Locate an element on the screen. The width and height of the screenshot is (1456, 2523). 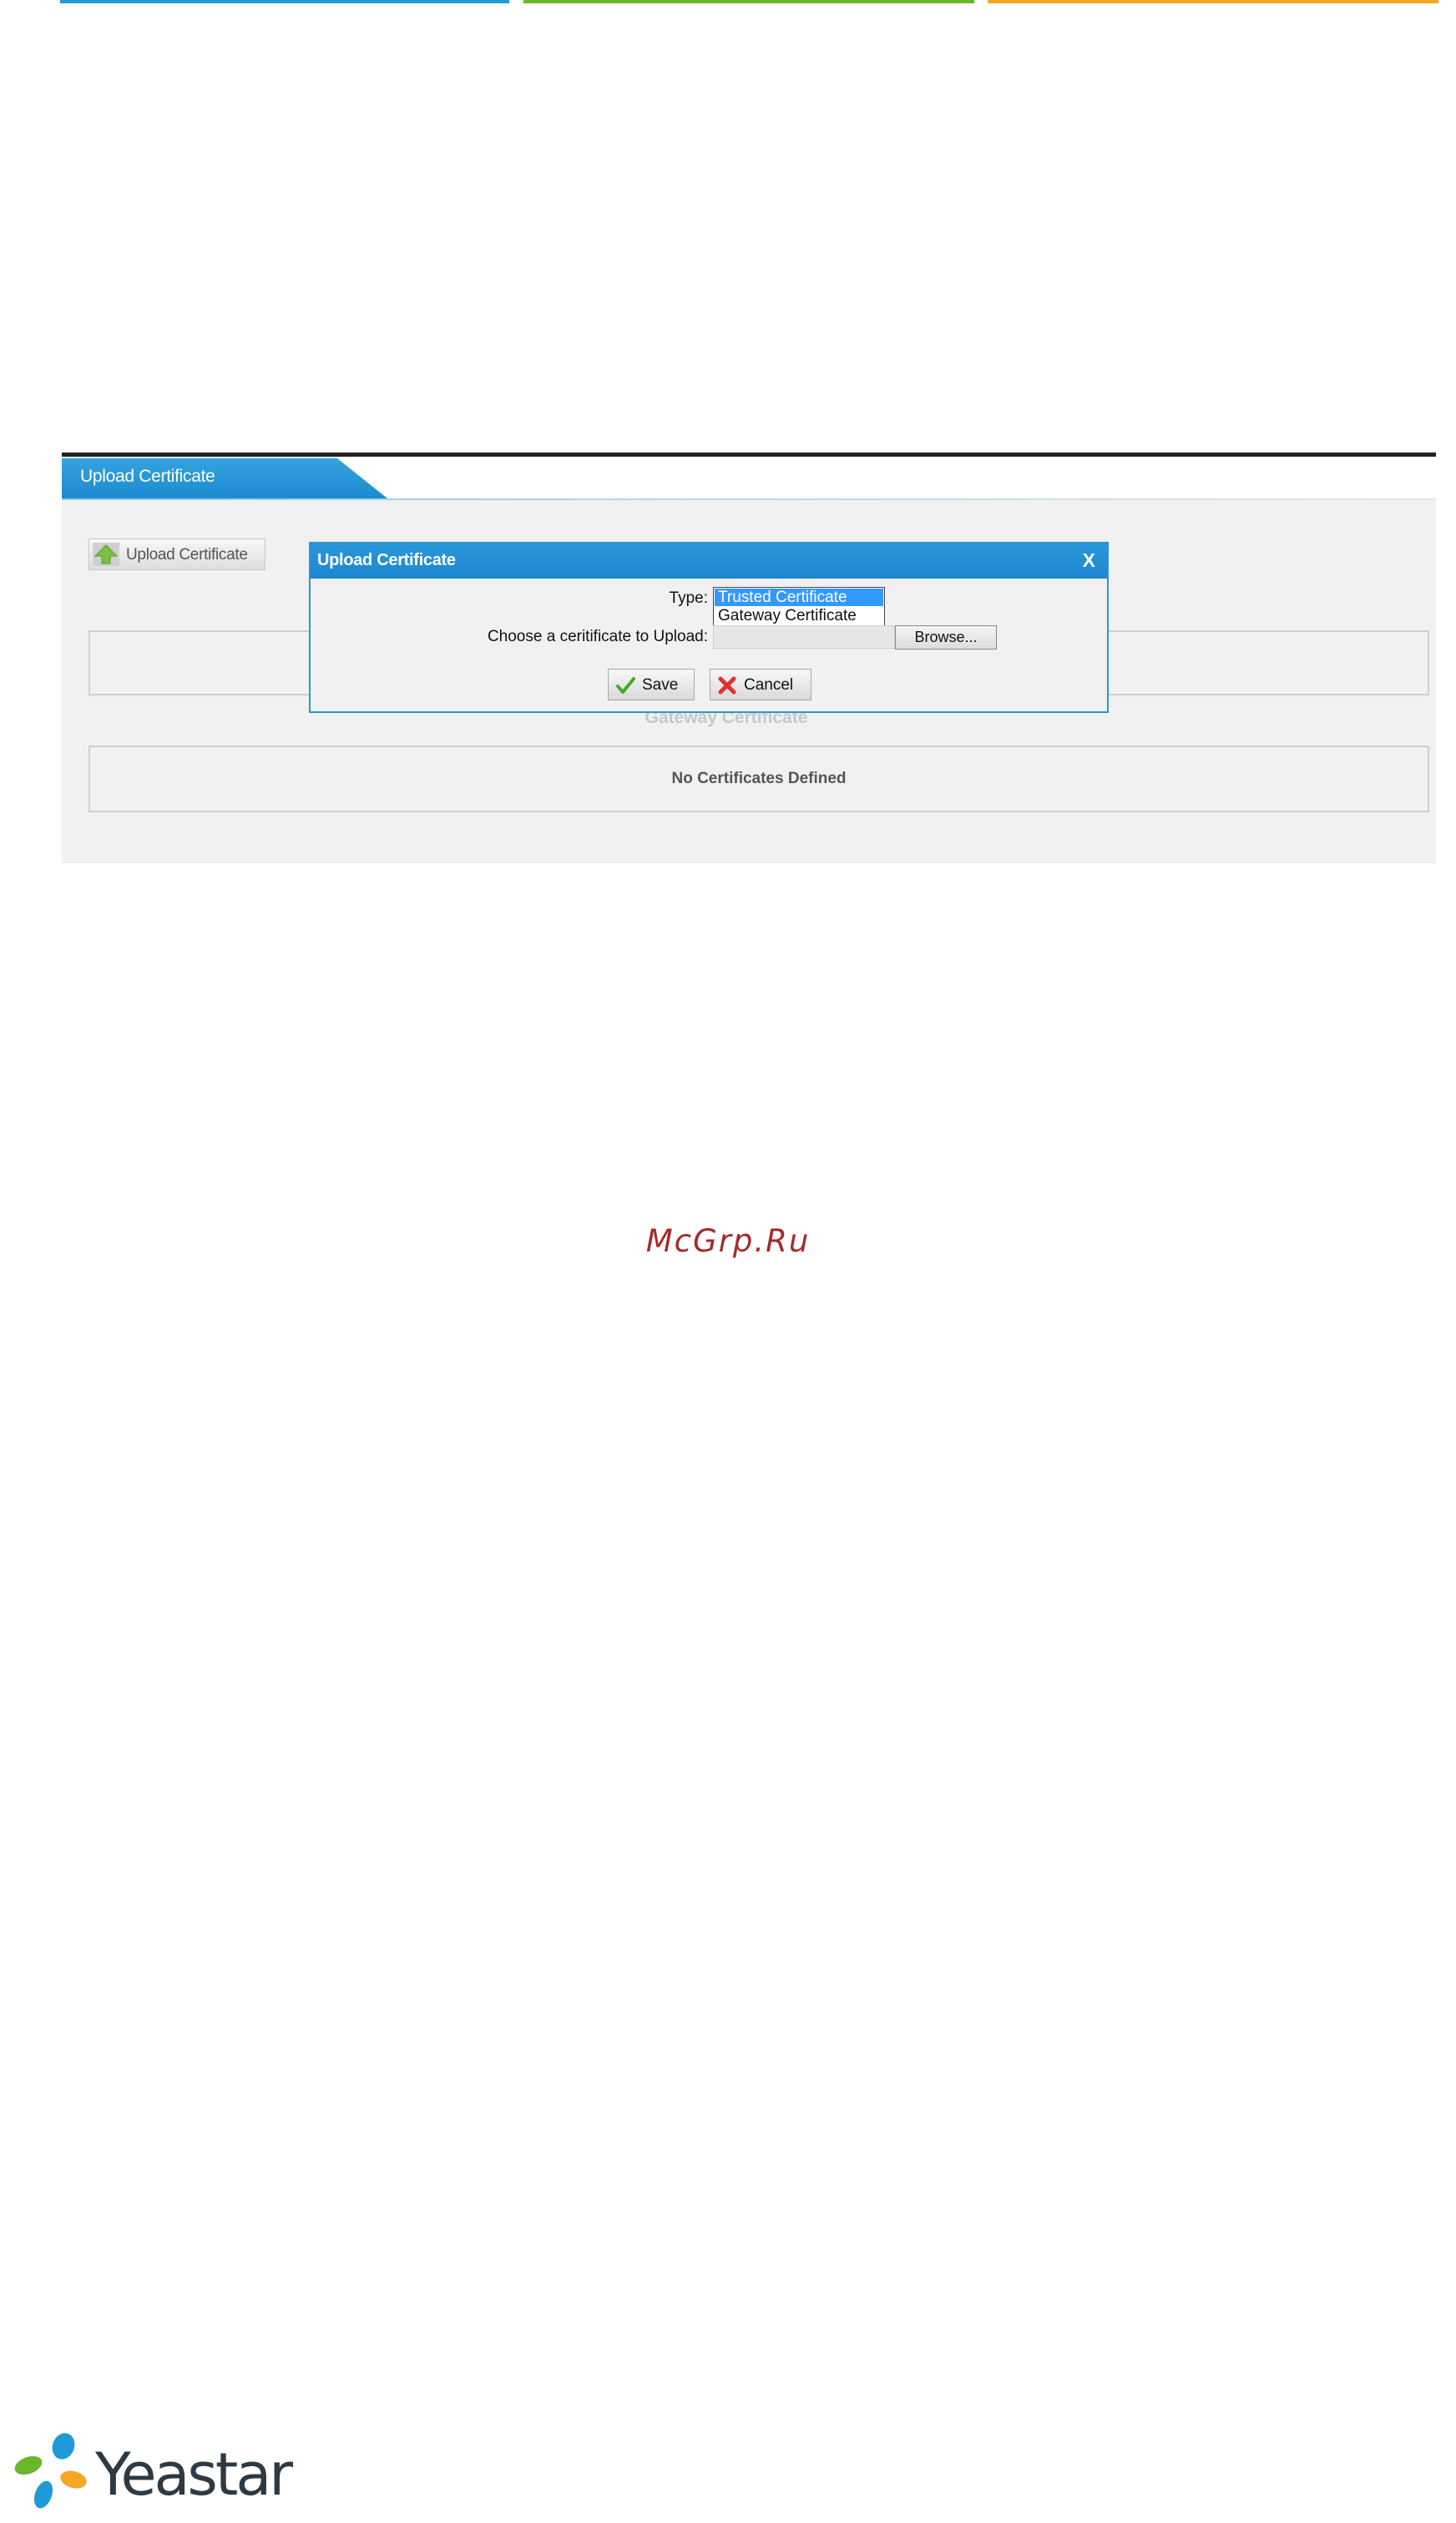
tab-underline is located at coordinates (749, 499).